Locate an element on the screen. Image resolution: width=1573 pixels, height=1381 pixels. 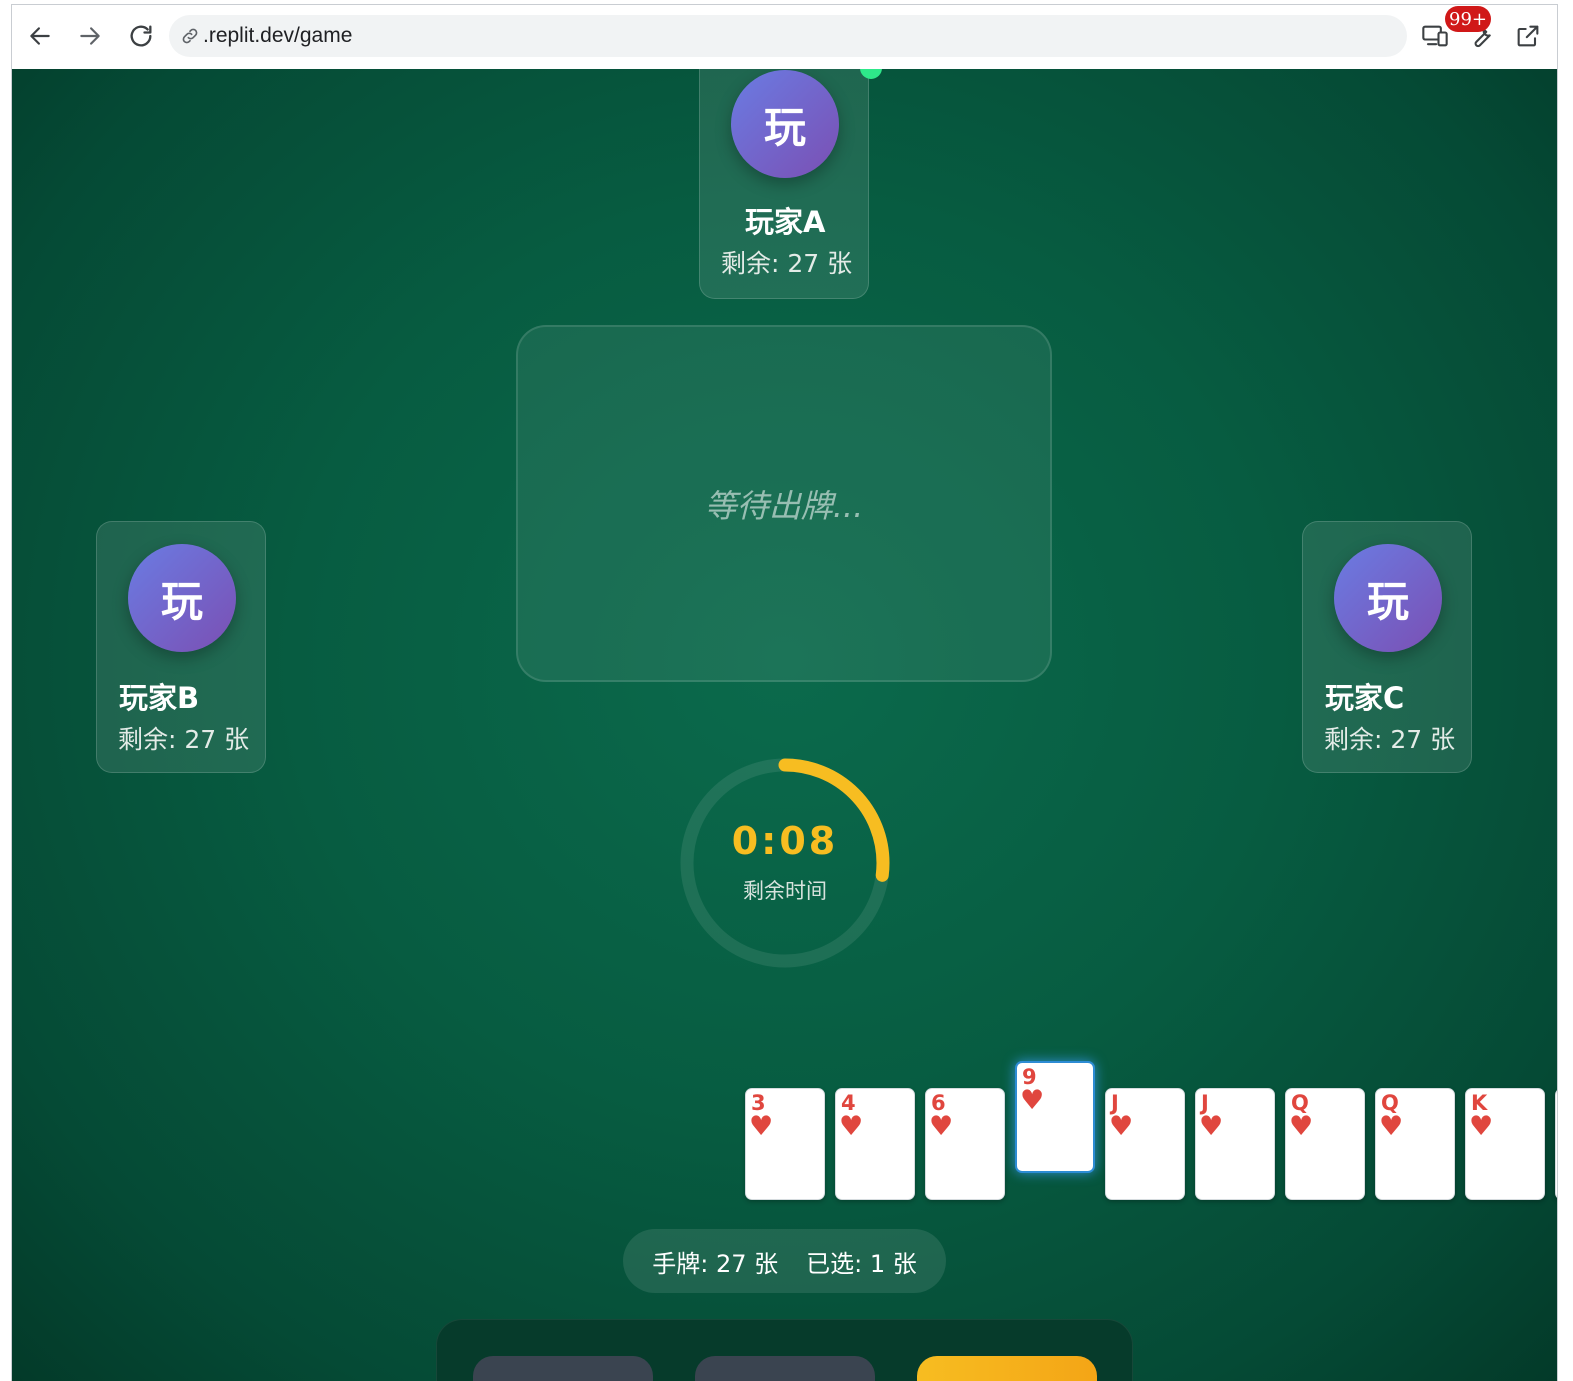
reload-button is located at coordinates (141, 36).